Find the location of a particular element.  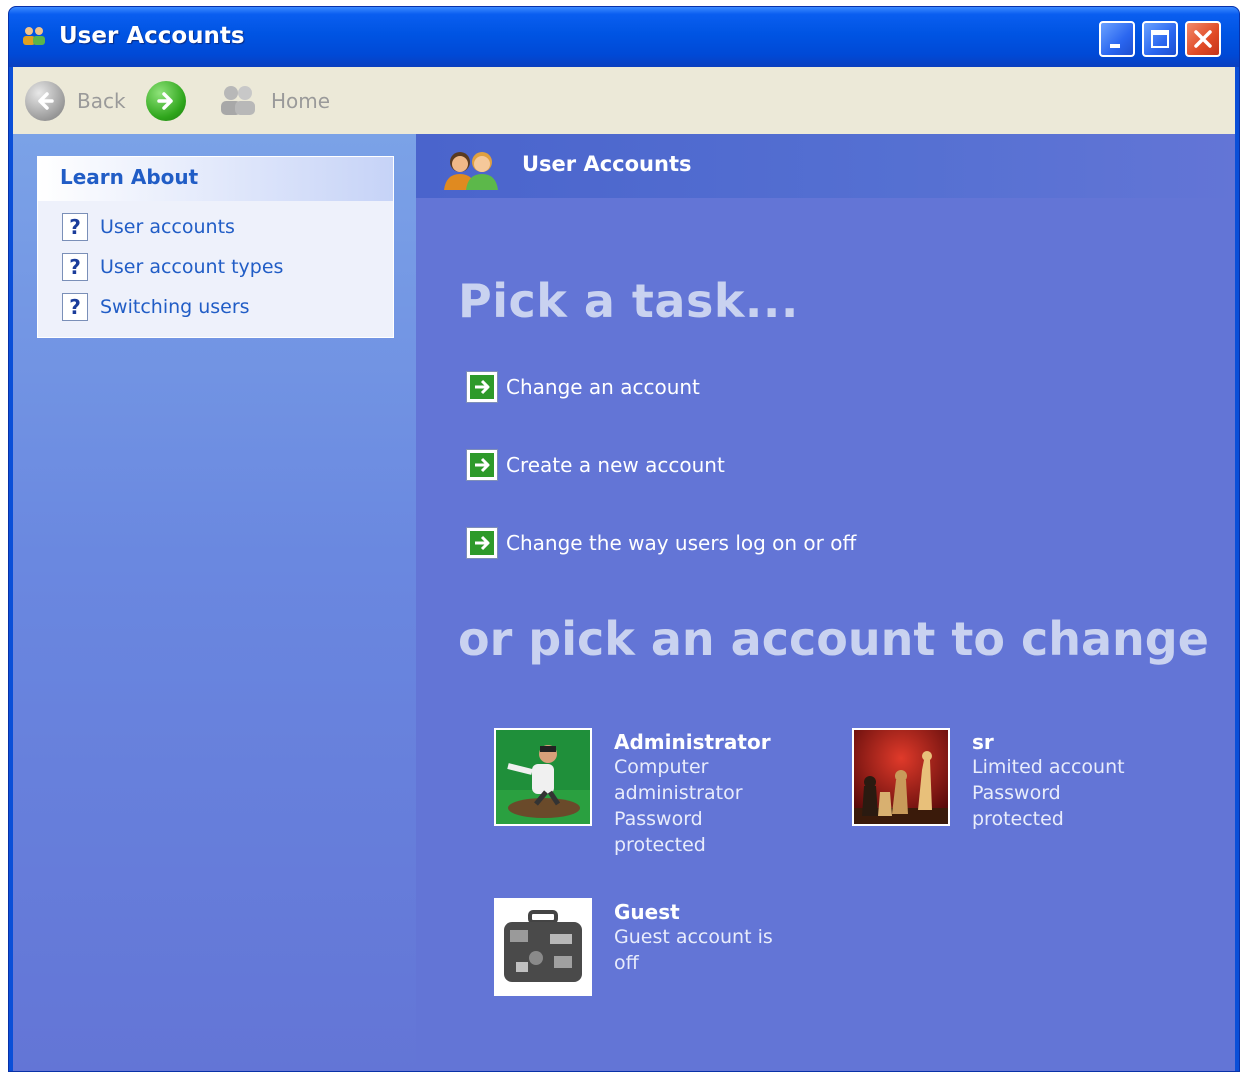

back-arrow-icon is located at coordinates (45, 101).